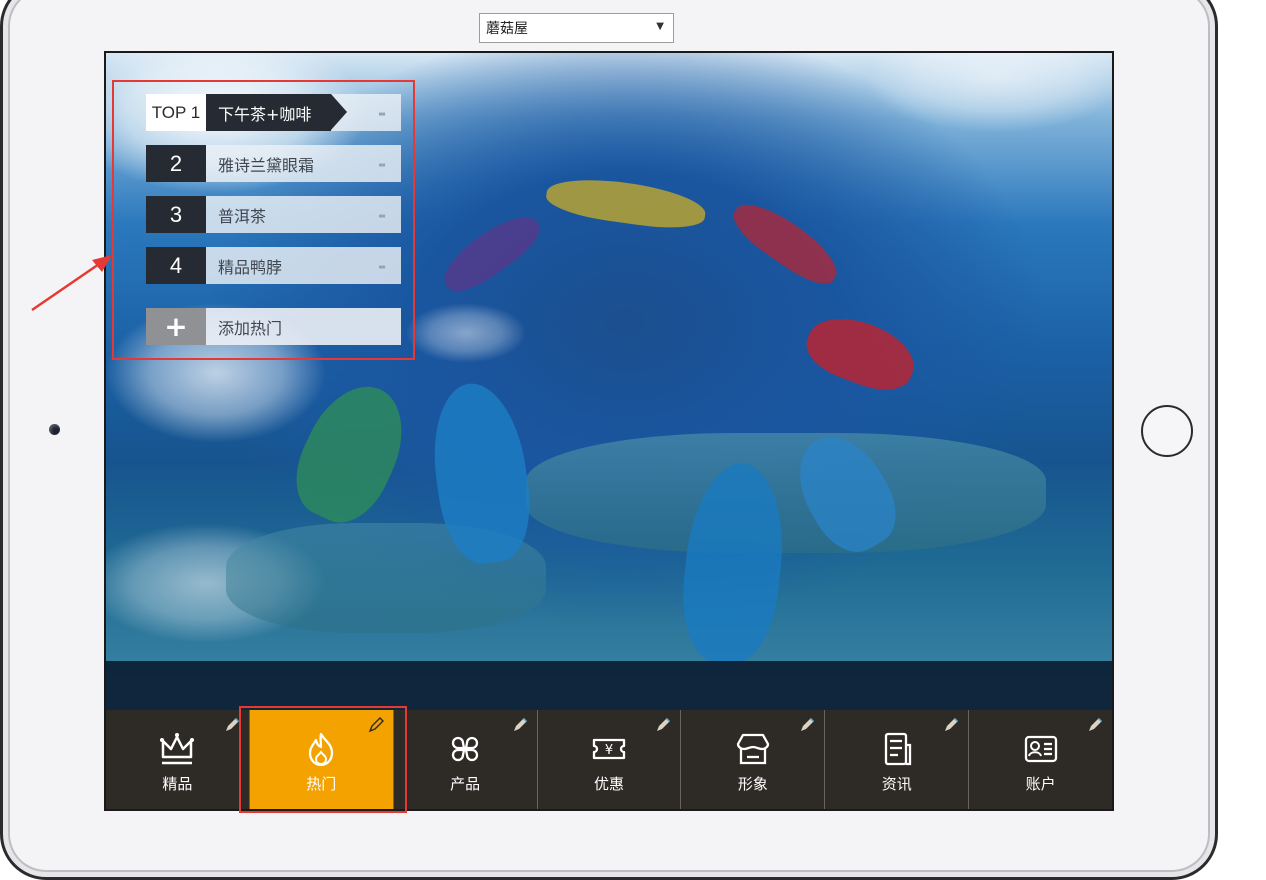 The height and width of the screenshot is (880, 1266). I want to click on home-button, so click(1167, 431).